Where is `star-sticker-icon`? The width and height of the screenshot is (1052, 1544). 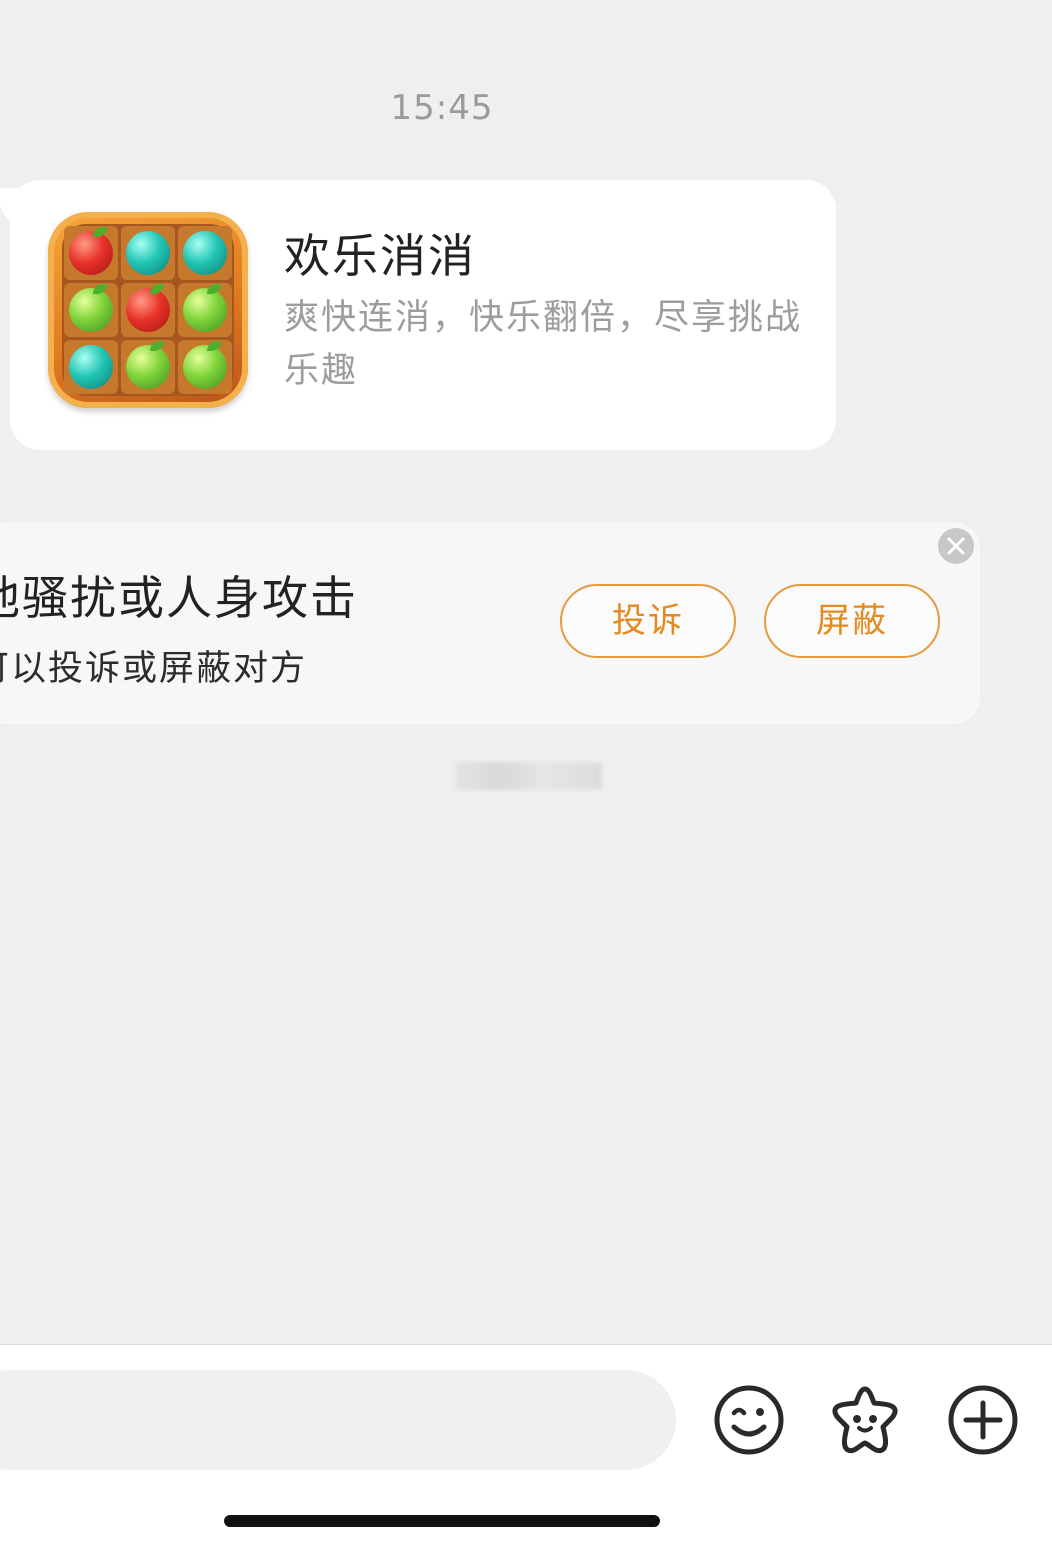
star-sticker-icon is located at coordinates (865, 1420).